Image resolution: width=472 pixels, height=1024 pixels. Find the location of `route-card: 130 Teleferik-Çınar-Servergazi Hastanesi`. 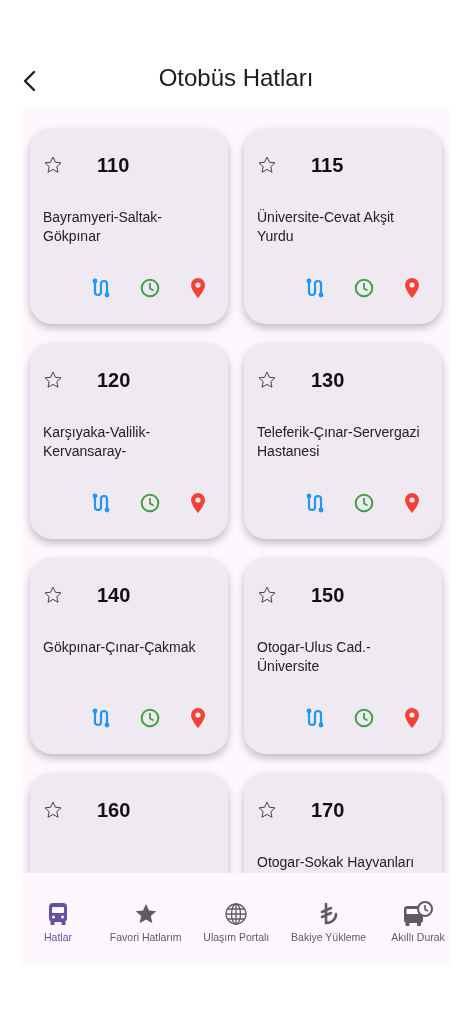

route-card: 130 Teleferik-Çınar-Servergazi Hastanesi is located at coordinates (343, 441).